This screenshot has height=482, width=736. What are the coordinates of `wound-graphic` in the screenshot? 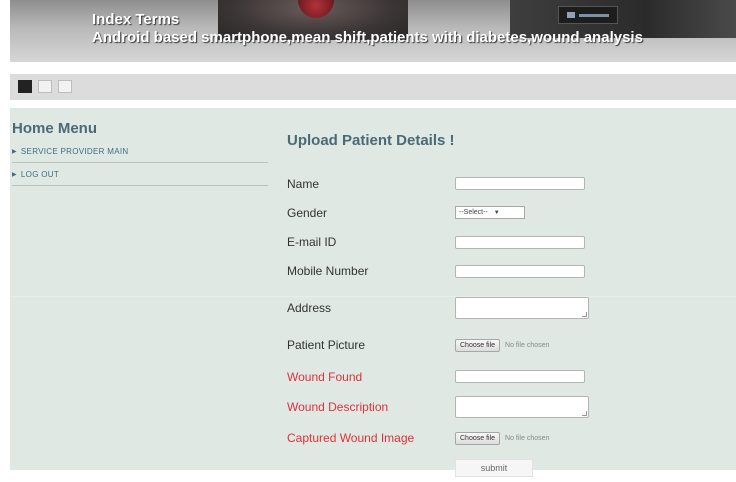 It's located at (316, 9).